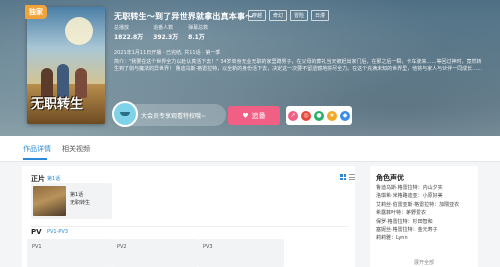  Describe the element at coordinates (79, 31) in the screenshot. I see `poster-sun` at that location.